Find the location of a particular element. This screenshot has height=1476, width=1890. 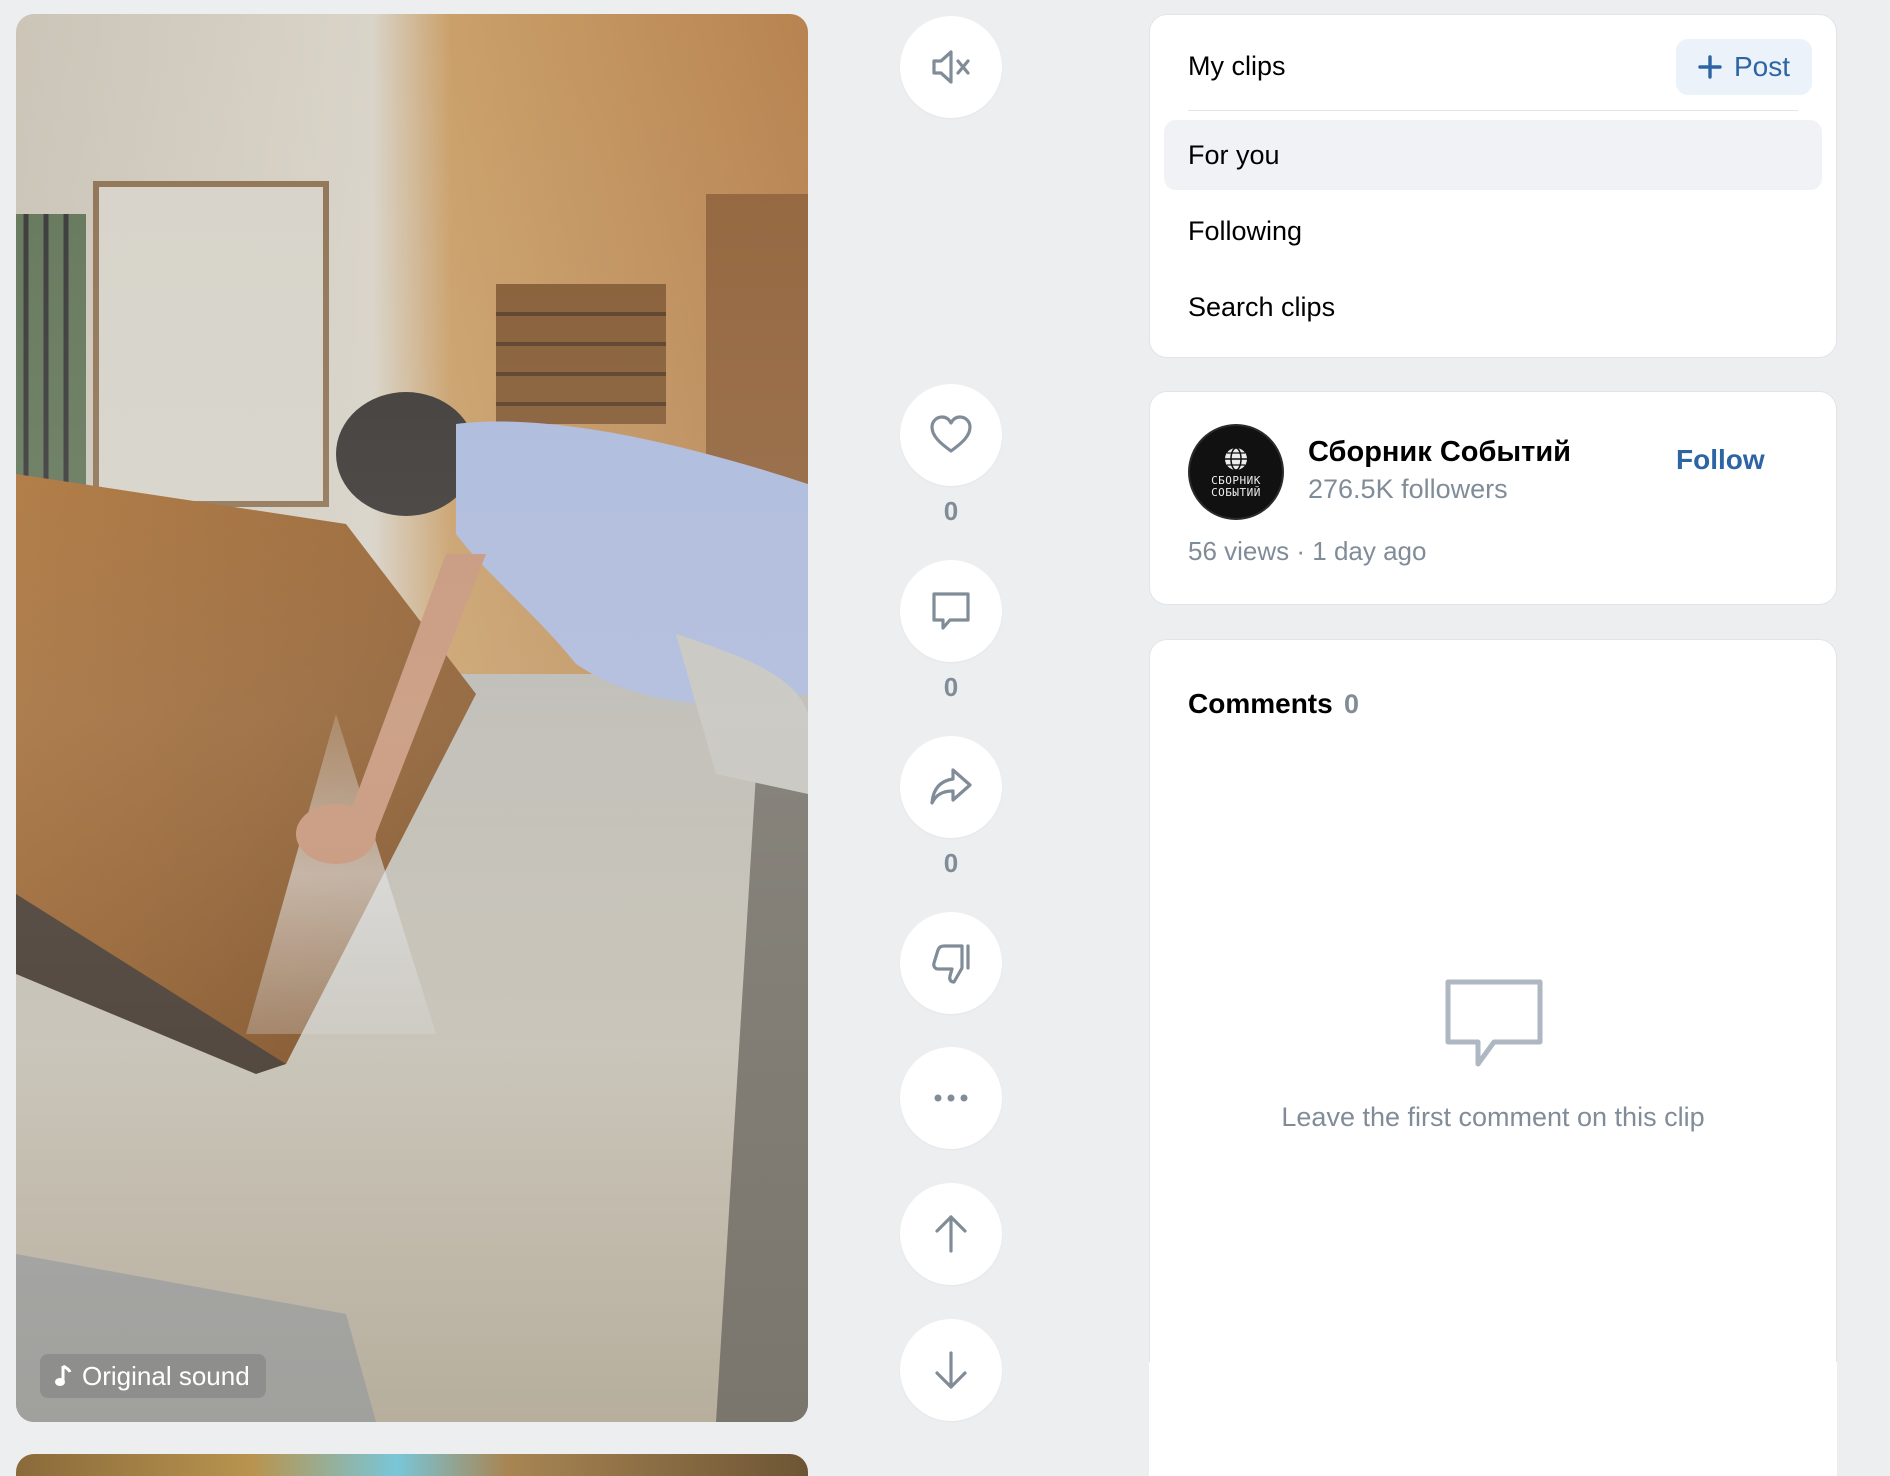

follow-button: Follow is located at coordinates (1720, 460).